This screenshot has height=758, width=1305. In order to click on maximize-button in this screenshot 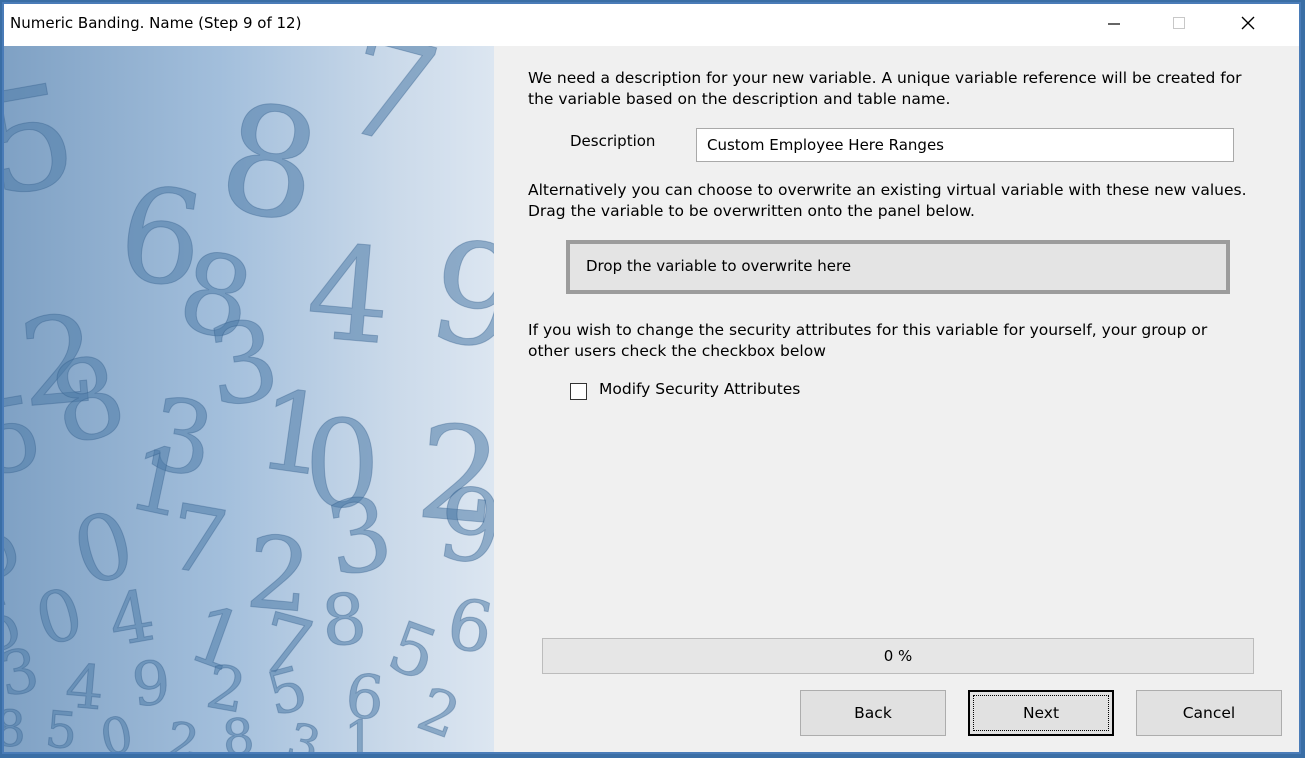, I will do `click(1179, 25)`.